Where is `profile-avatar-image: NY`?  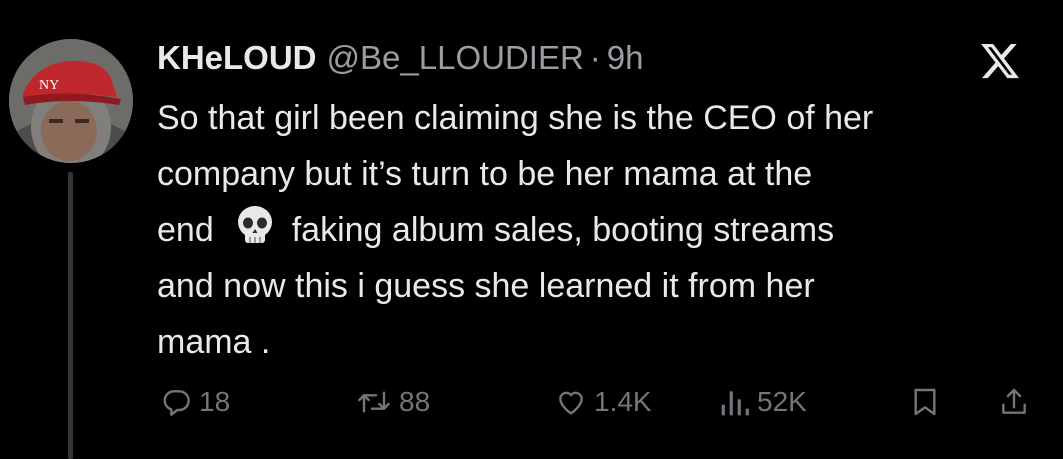
profile-avatar-image: NY is located at coordinates (71, 101).